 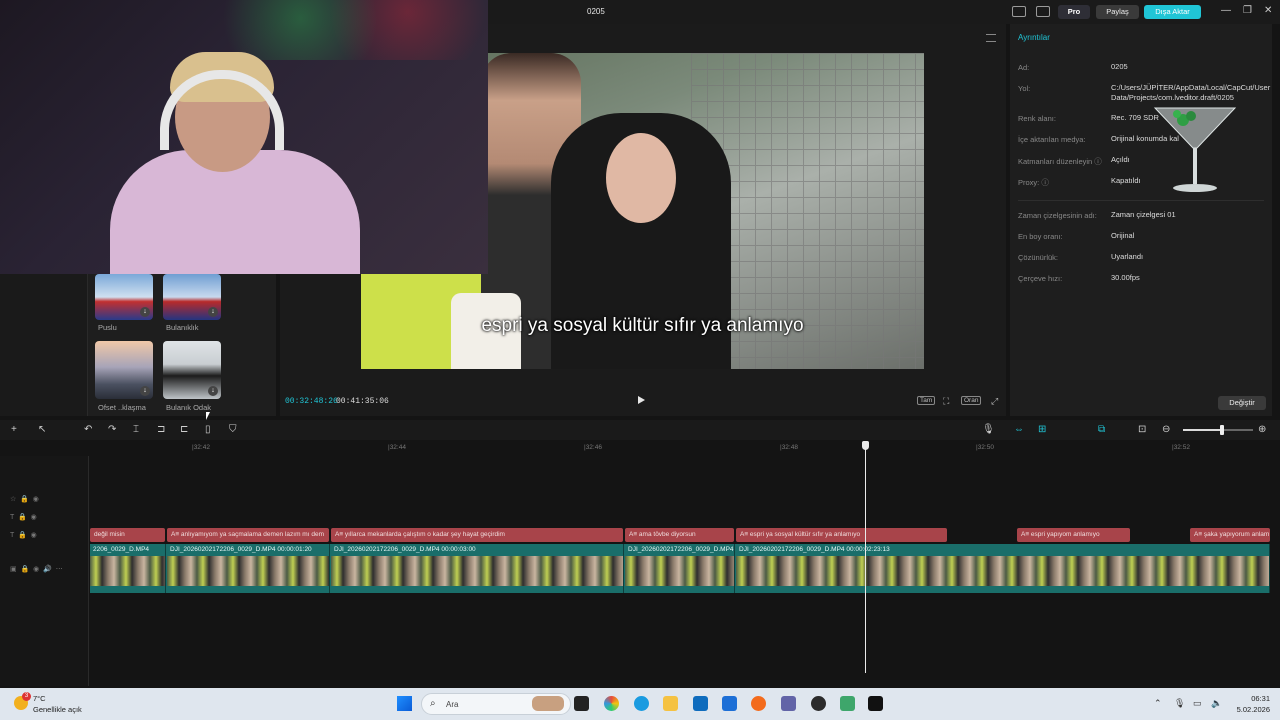 What do you see at coordinates (208, 429) in the screenshot?
I see `delete-icon: ▯` at bounding box center [208, 429].